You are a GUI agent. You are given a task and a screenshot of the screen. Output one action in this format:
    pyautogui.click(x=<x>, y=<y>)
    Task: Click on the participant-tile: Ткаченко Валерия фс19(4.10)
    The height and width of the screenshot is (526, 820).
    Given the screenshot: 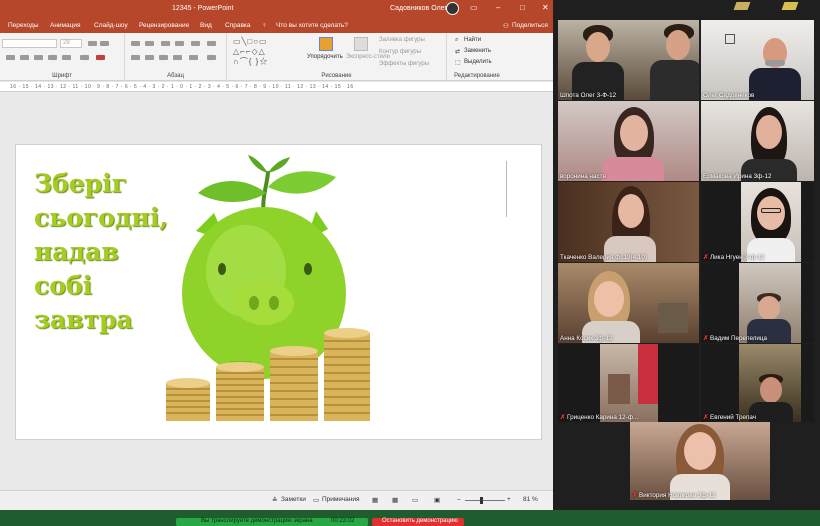 What is the action you would take?
    pyautogui.click(x=628, y=222)
    